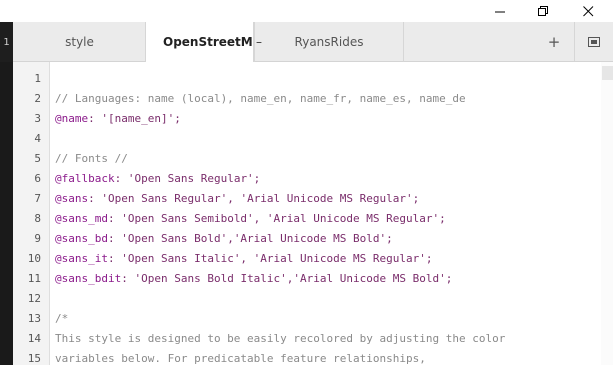  I want to click on line-number: 2, so click(37, 98).